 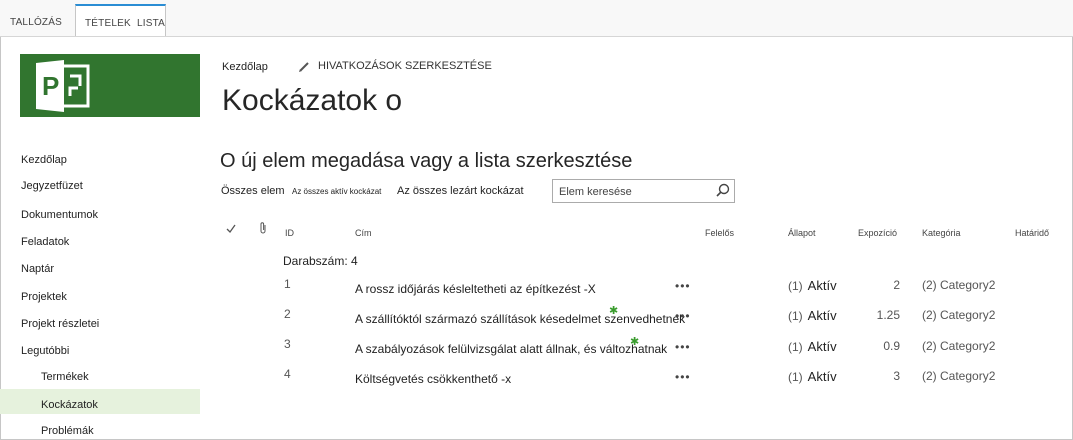 I want to click on column-header-status: Állapot, so click(x=802, y=233).